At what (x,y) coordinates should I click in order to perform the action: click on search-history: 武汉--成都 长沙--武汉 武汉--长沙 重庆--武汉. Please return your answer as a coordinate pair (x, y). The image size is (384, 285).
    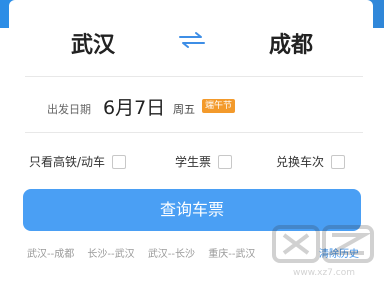
    Looking at the image, I should click on (146, 252).